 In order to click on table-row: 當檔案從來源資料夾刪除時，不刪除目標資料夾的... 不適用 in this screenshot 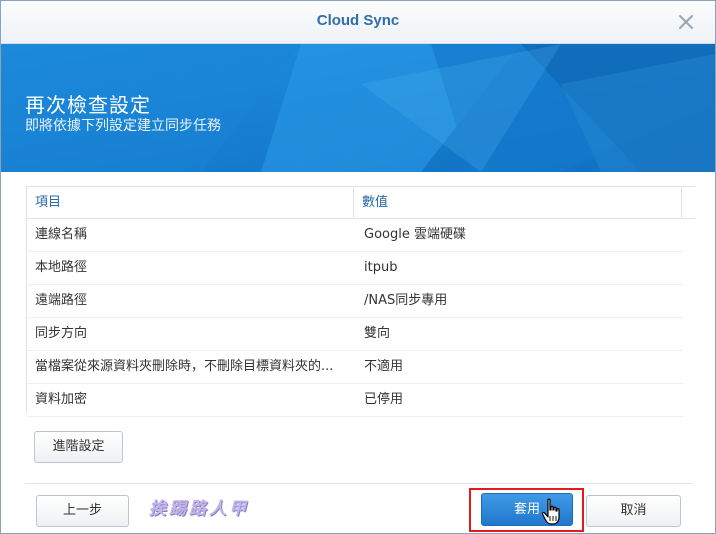, I will do `click(355, 367)`.